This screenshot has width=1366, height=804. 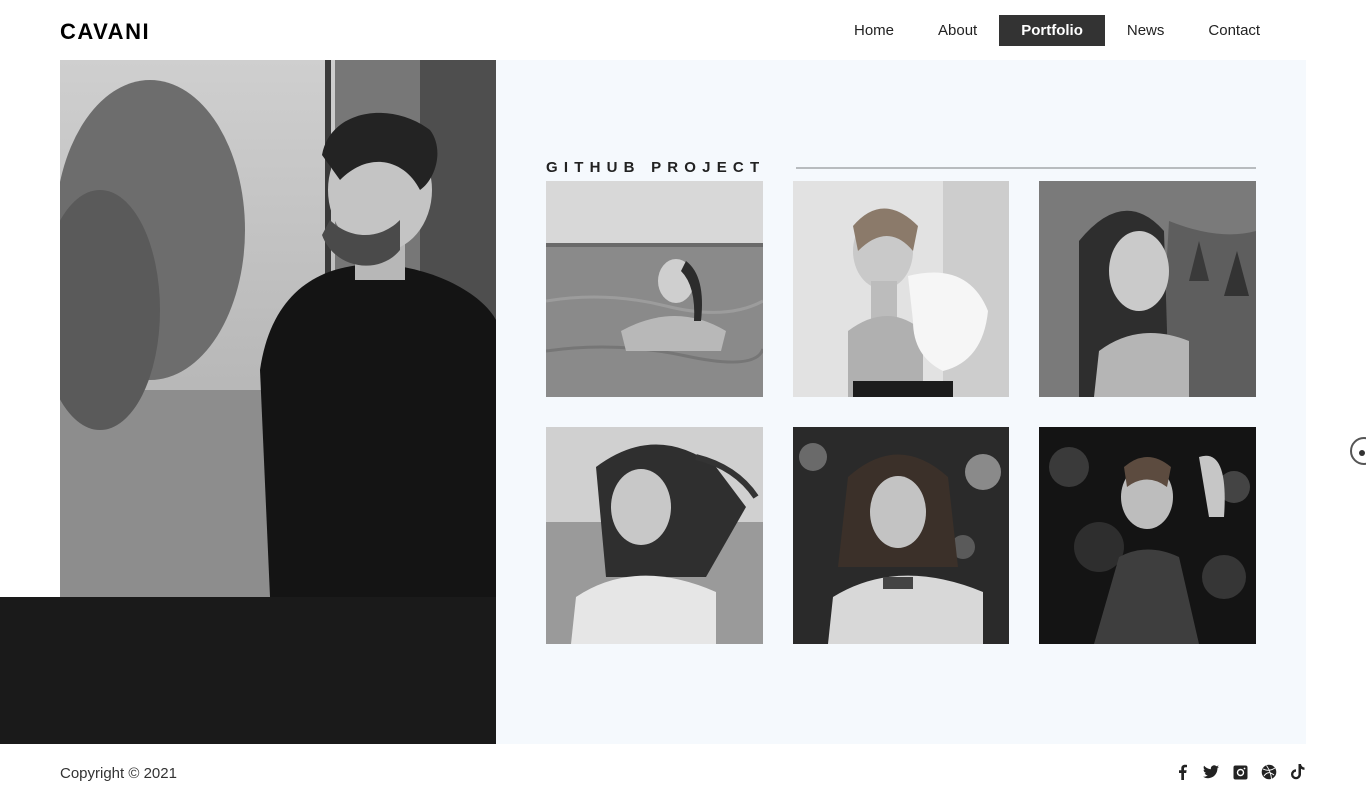 I want to click on main-nav: Home About Portfolio News Contact, so click(x=1057, y=30).